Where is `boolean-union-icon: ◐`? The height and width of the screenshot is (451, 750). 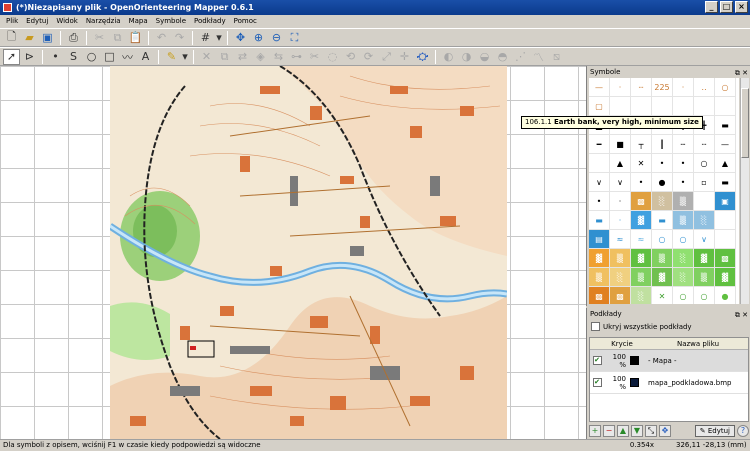
boolean-union-icon: ◐ is located at coordinates (448, 57).